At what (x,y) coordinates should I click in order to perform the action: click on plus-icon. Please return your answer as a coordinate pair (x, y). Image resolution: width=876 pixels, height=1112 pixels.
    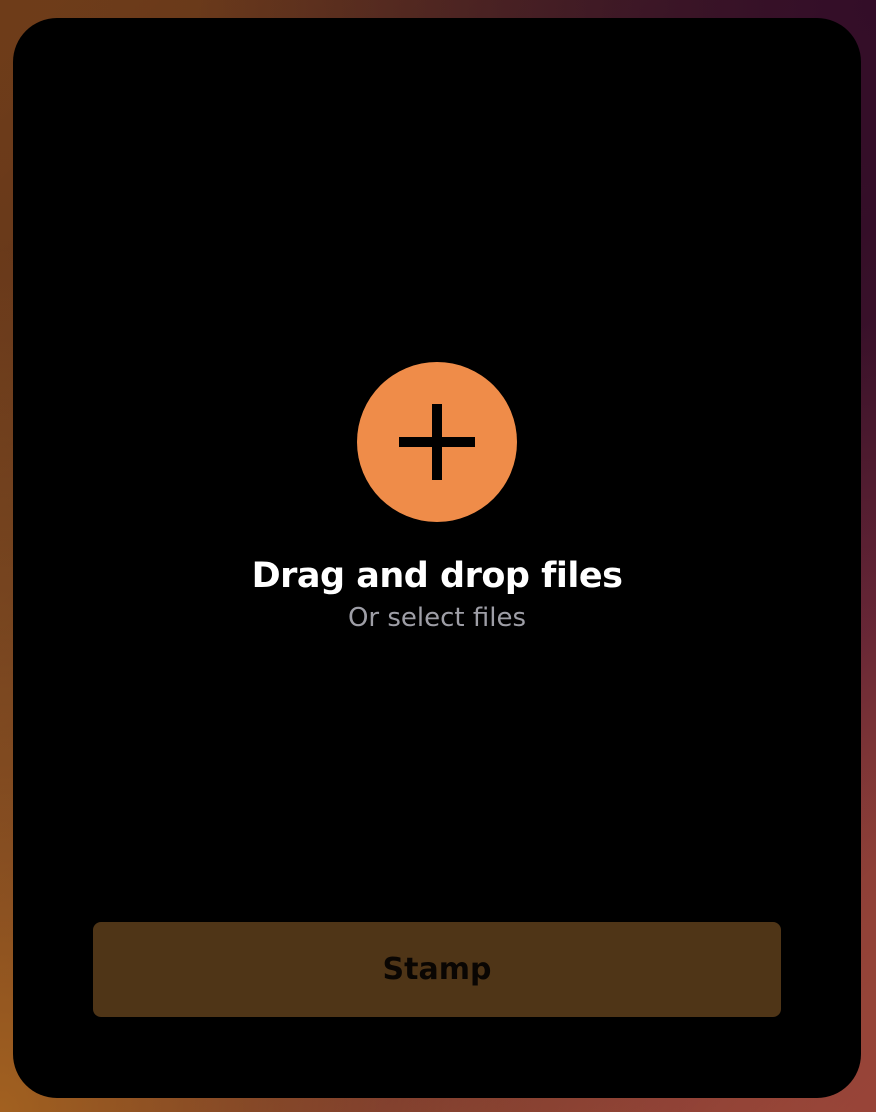
    Looking at the image, I should click on (437, 442).